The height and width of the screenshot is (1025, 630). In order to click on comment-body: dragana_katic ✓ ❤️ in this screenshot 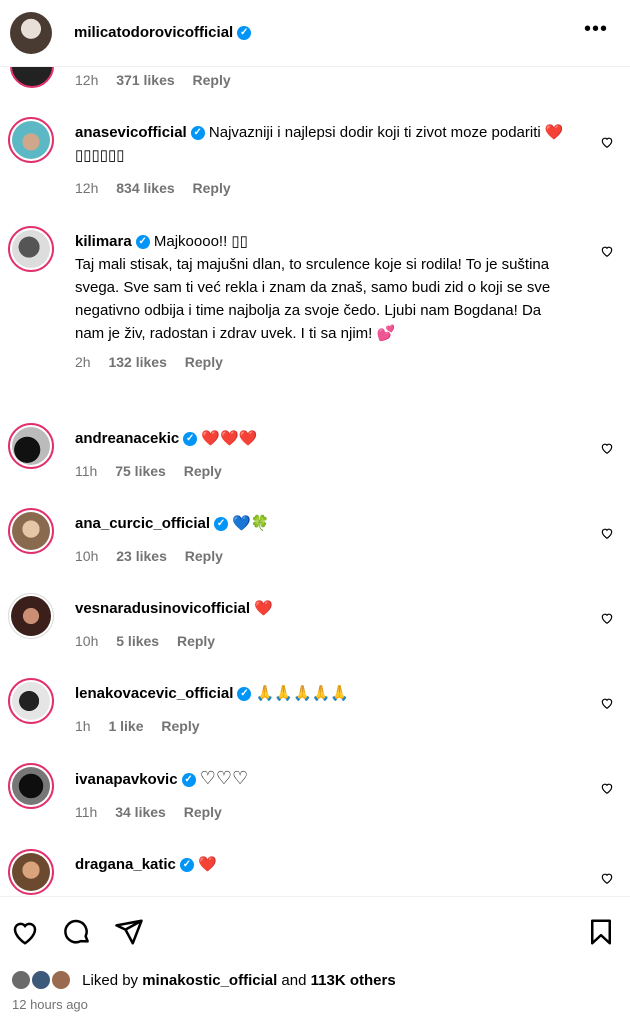, I will do `click(322, 864)`.